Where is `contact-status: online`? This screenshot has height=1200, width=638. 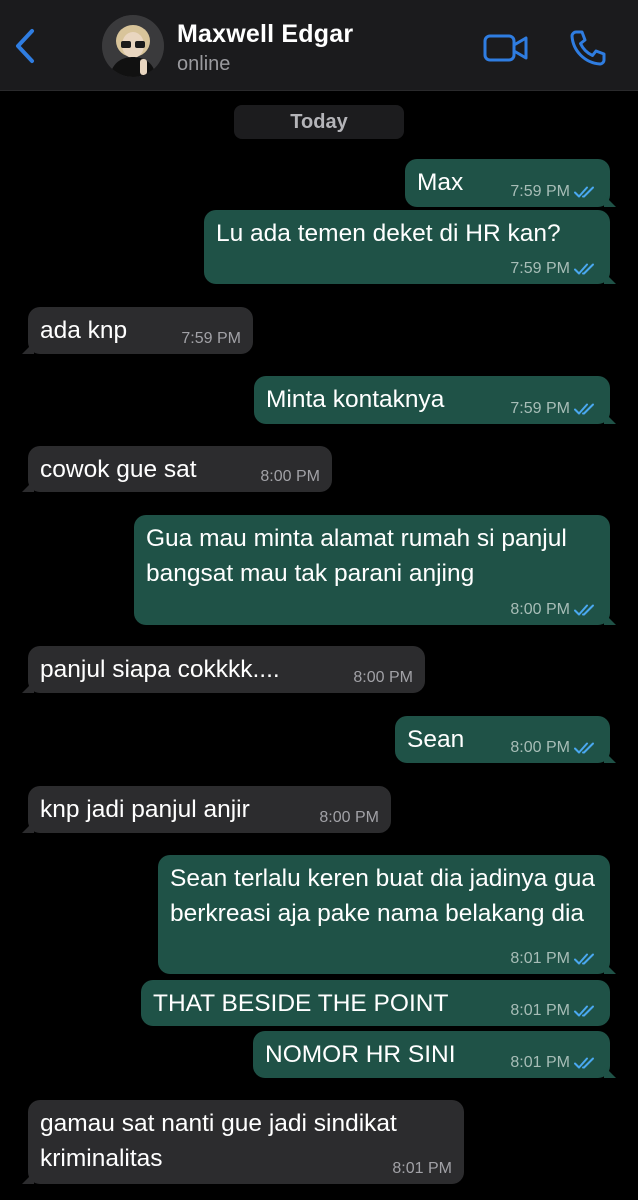 contact-status: online is located at coordinates (204, 64).